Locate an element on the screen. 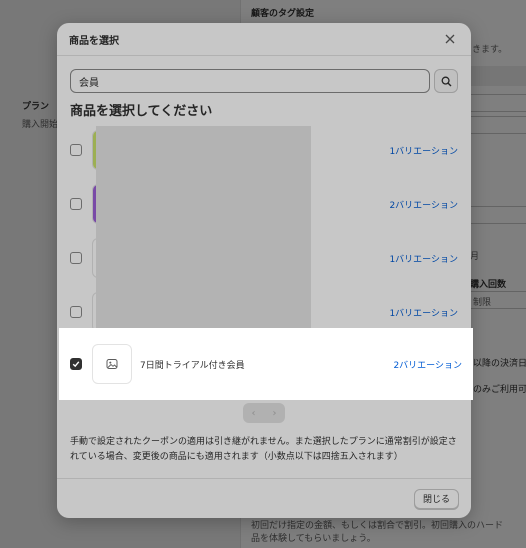 The image size is (526, 548). product-thumbnail is located at coordinates (112, 364).